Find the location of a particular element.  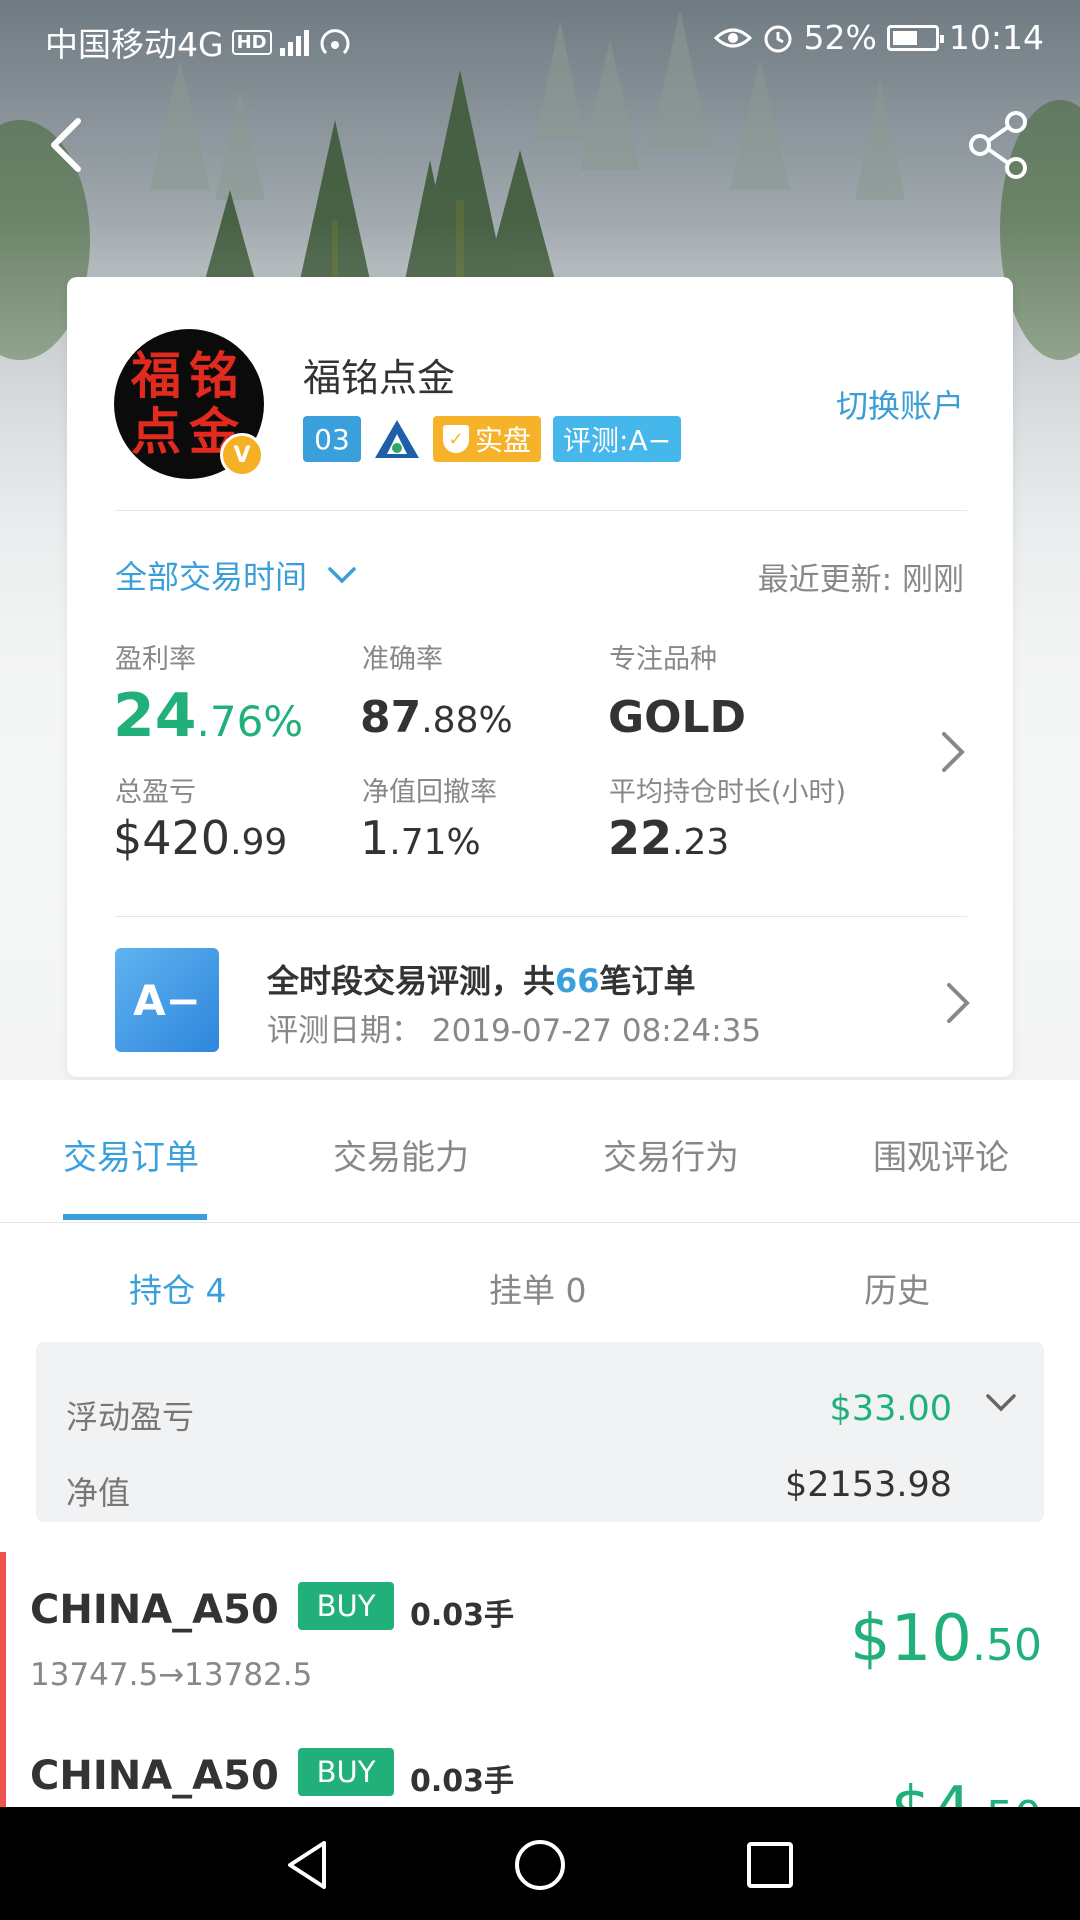

total-pnl-int: $420 is located at coordinates (172, 838).